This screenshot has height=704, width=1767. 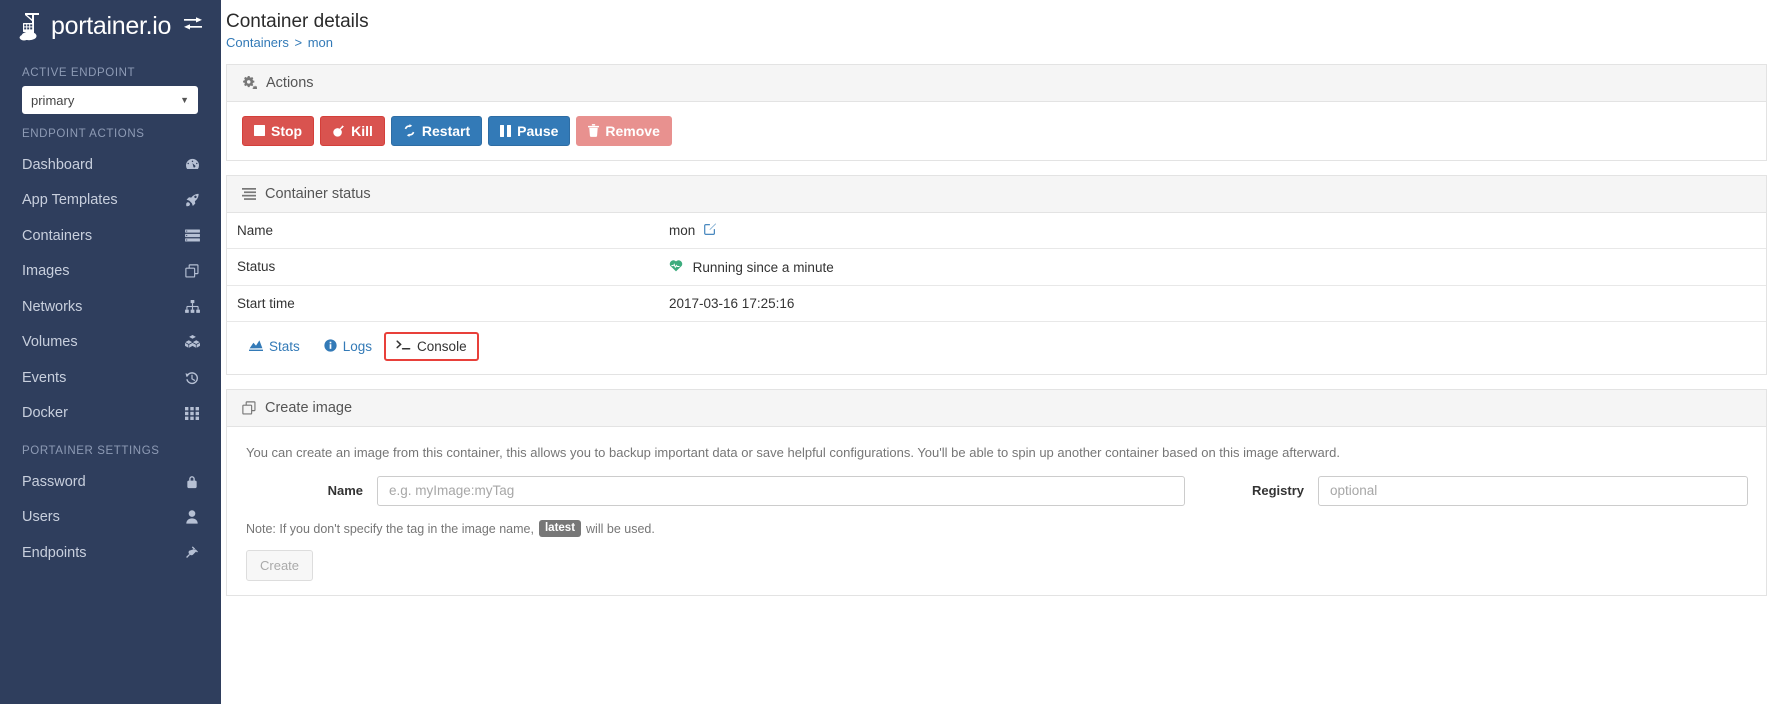 What do you see at coordinates (345, 491) in the screenshot?
I see `image-name-label: Name` at bounding box center [345, 491].